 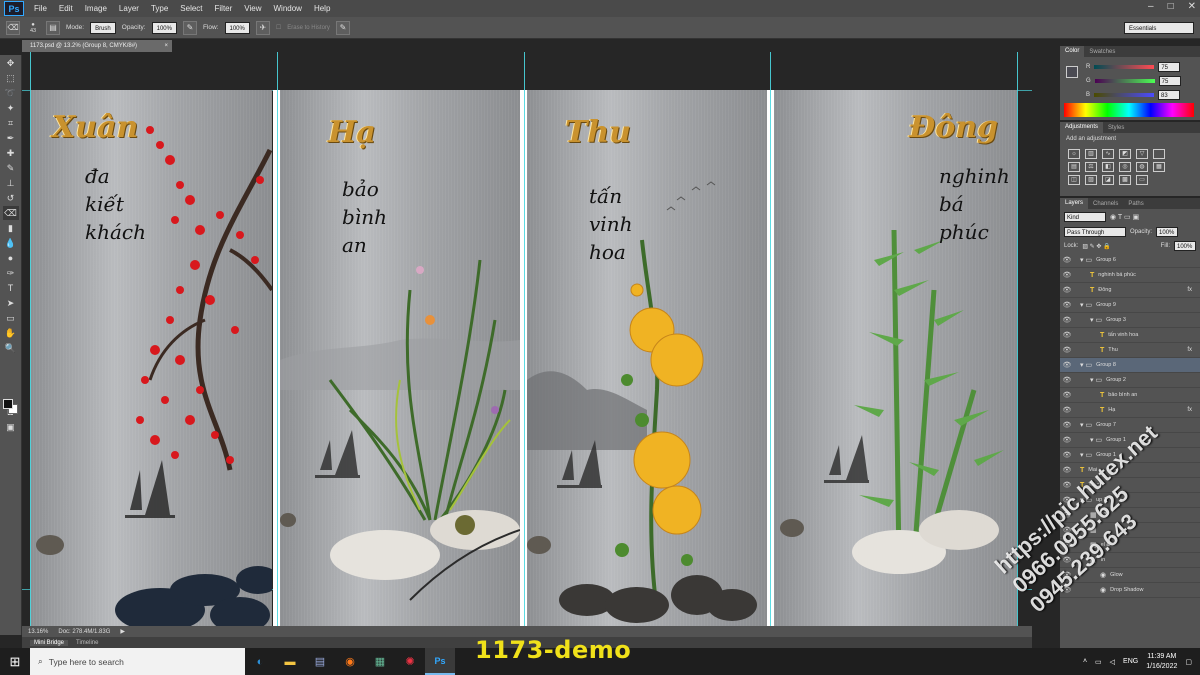 I want to click on tab-adjustments: Adjustments, so click(x=1082, y=127).